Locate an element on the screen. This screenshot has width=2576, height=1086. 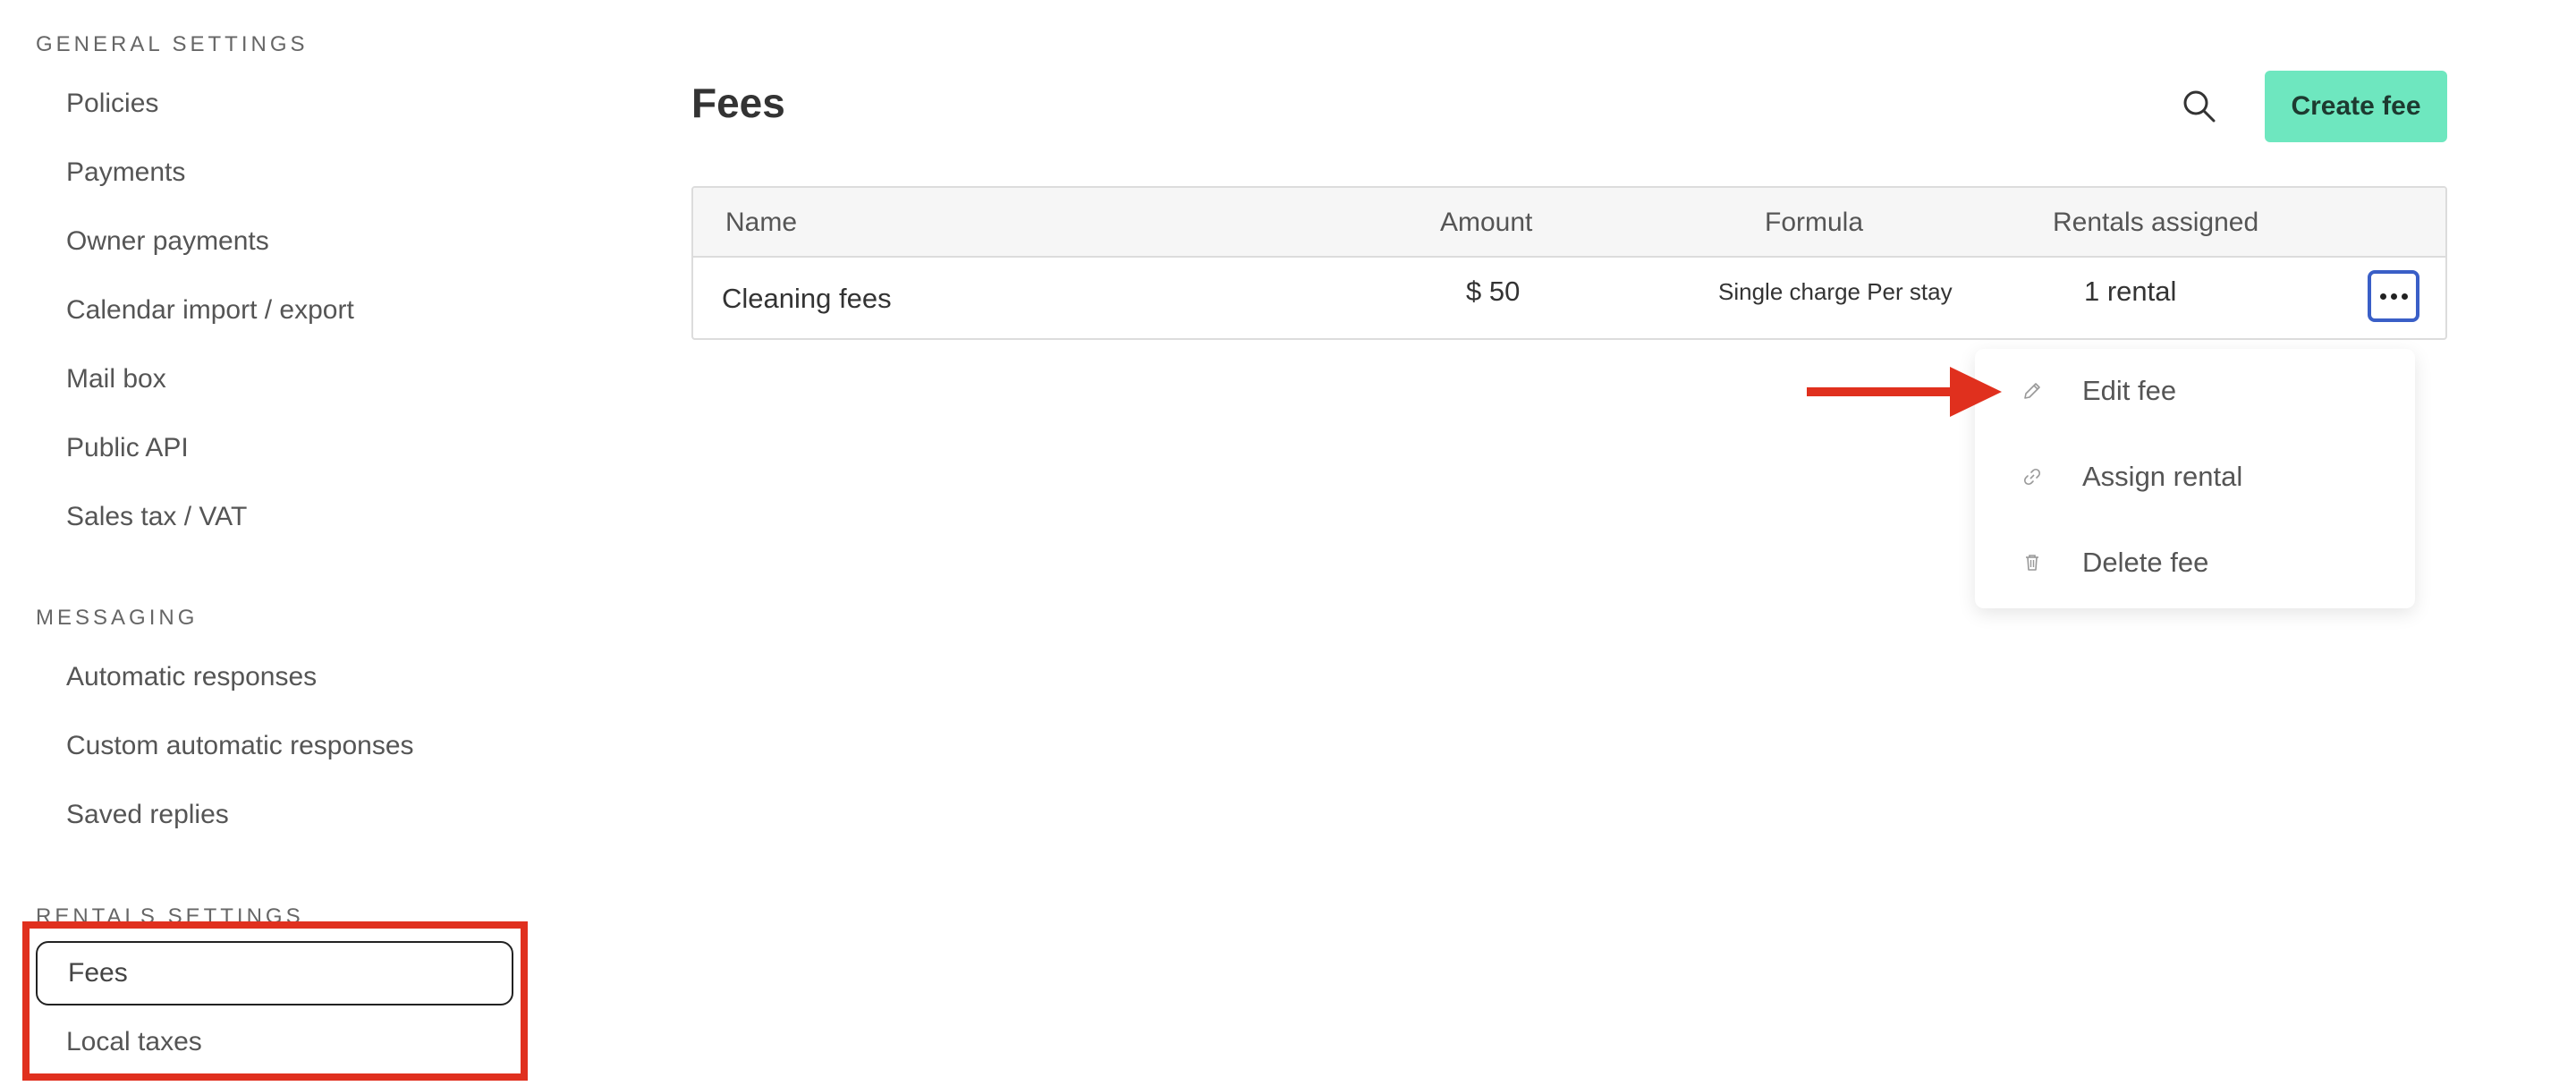
menu-item-label: Assign rental is located at coordinates (2162, 476).